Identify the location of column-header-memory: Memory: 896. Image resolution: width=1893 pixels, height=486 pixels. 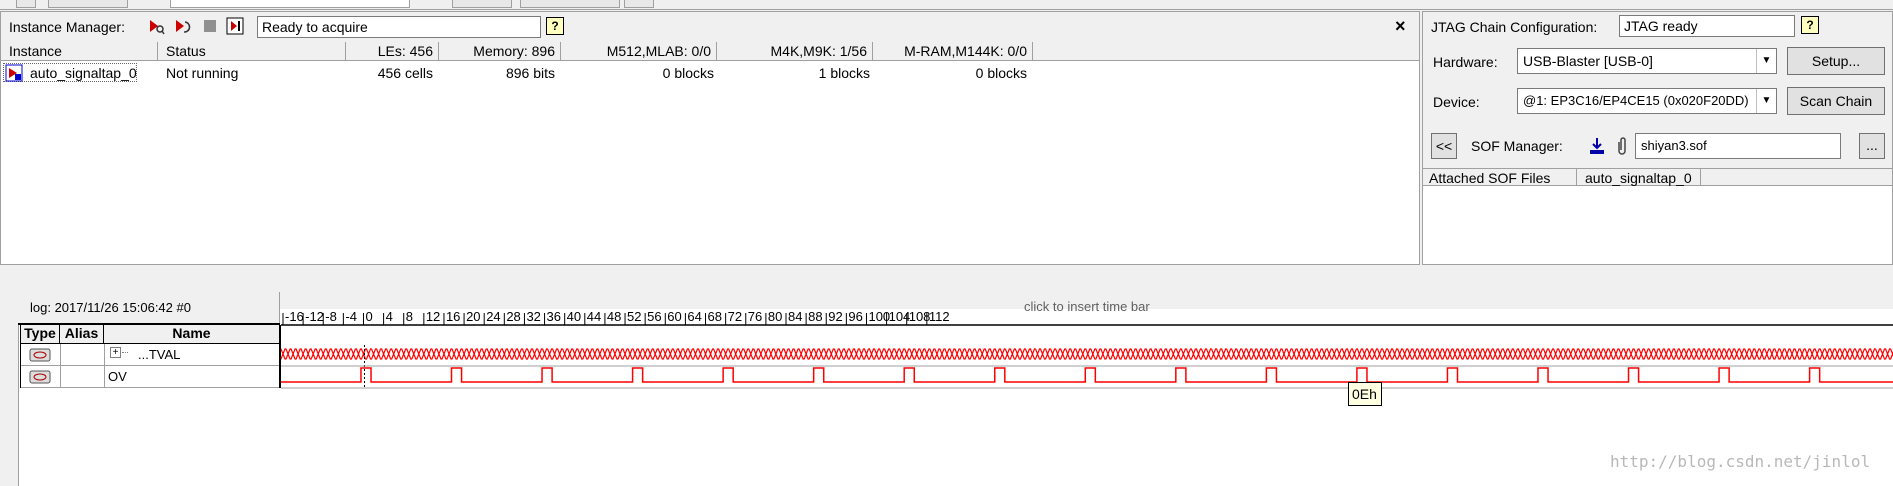
(500, 51).